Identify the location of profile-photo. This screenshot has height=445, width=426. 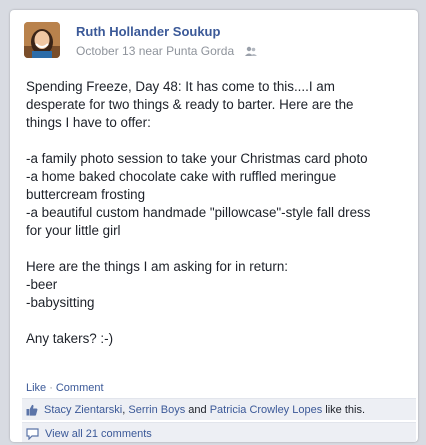
(42, 40).